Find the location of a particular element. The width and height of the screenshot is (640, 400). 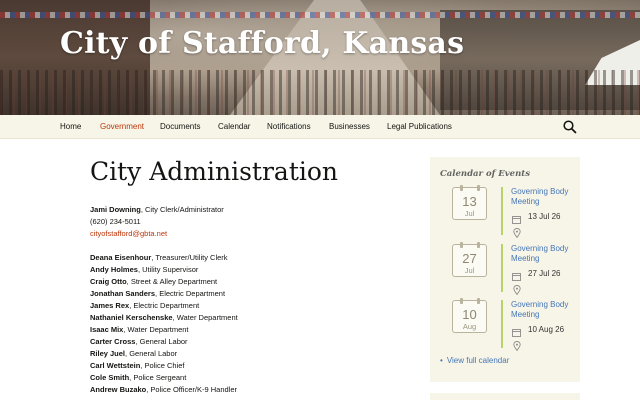

calendar-date-badge: 10 Aug is located at coordinates (469, 315).